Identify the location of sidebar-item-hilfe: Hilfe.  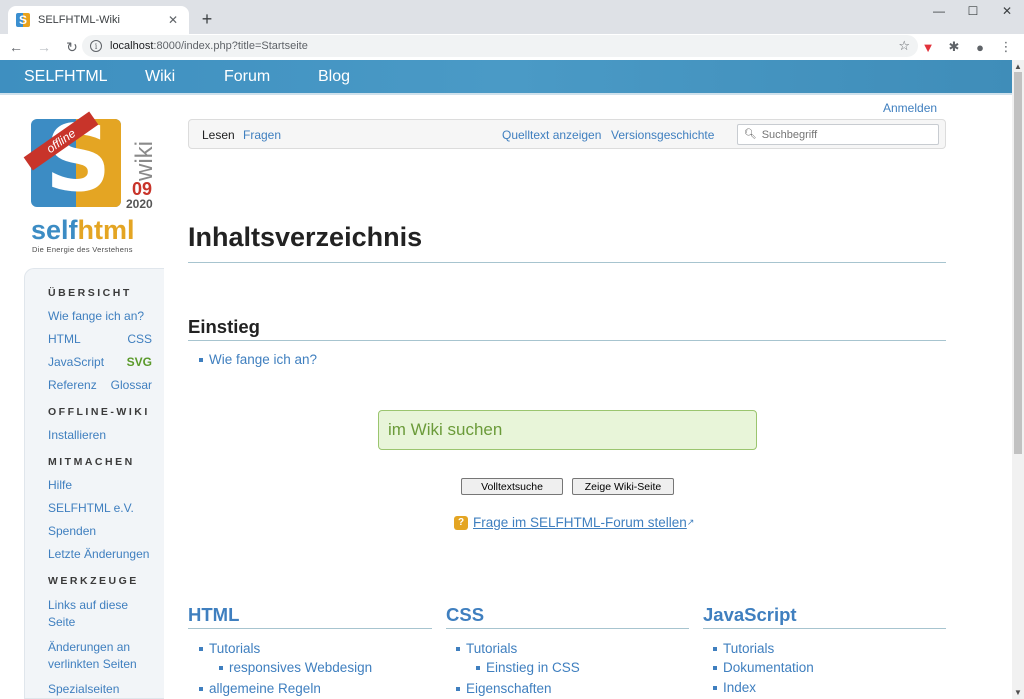
(100, 485).